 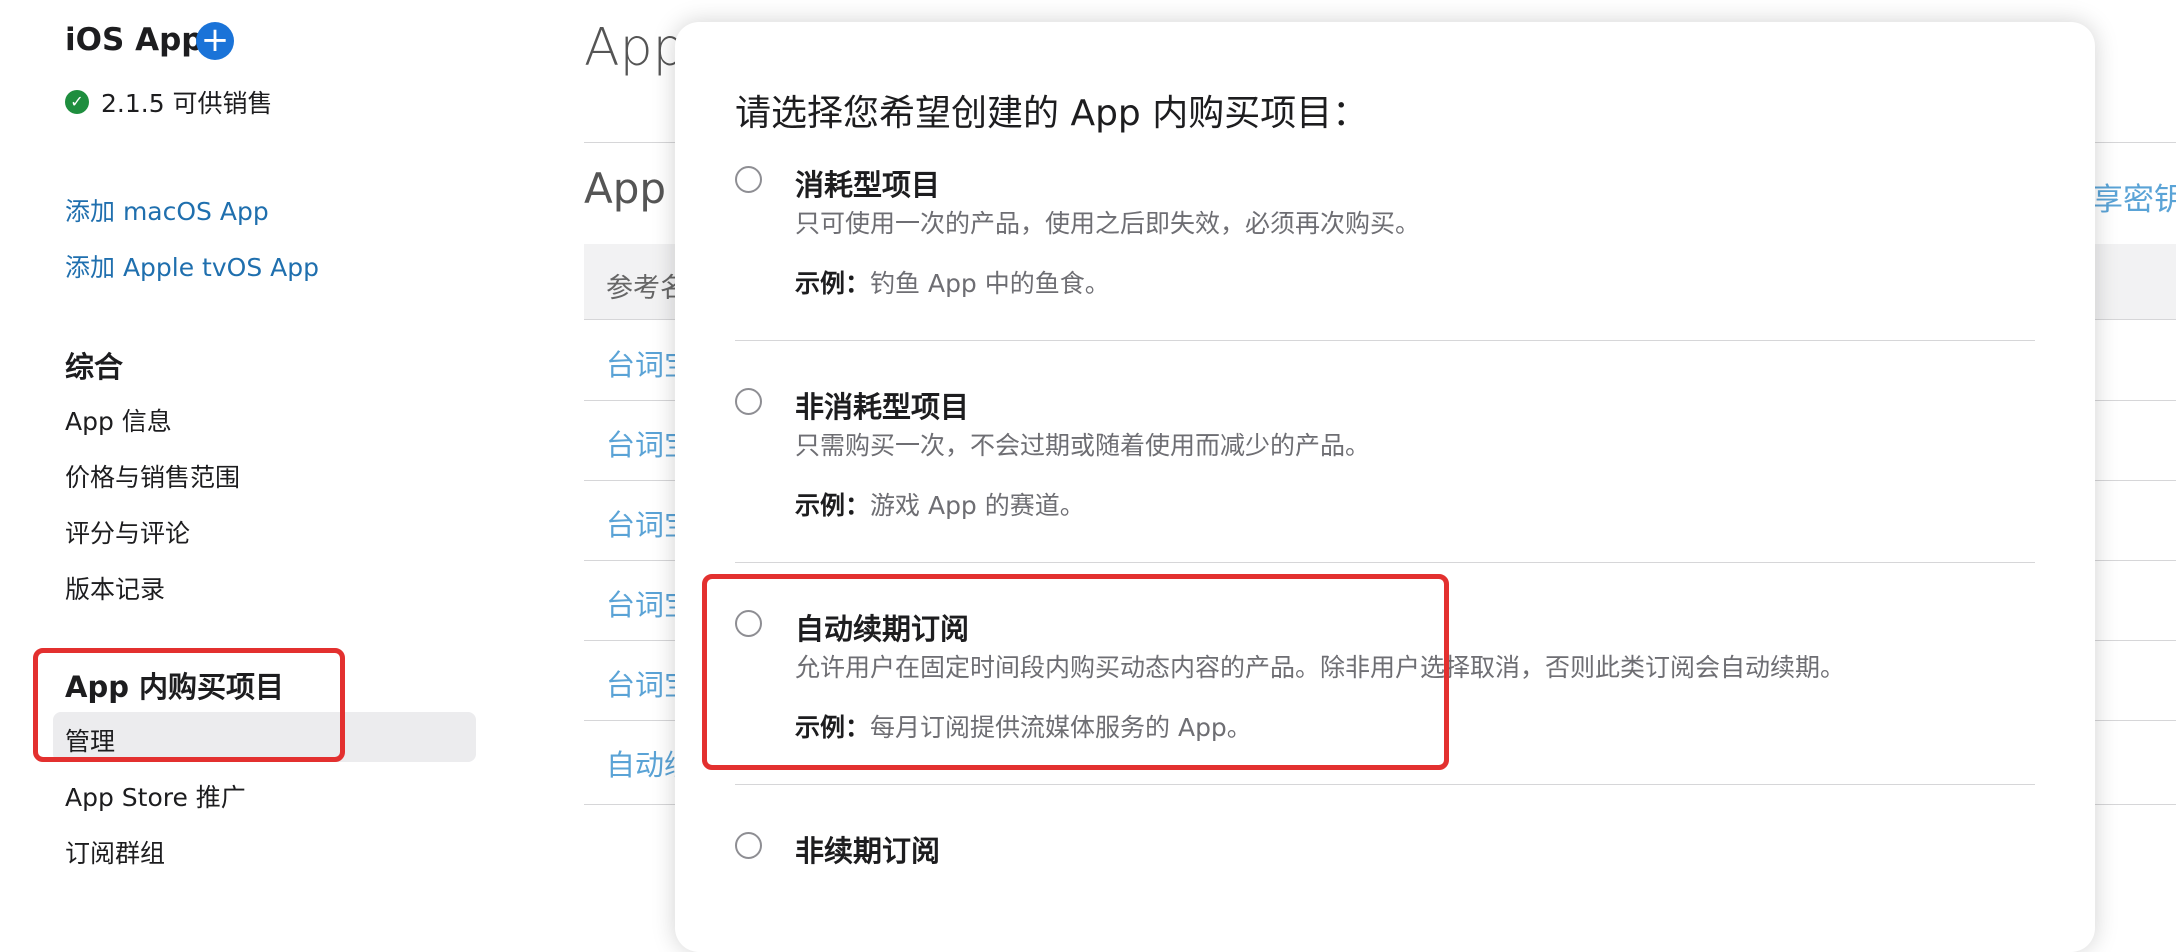 I want to click on option-example: 示例：游戏 App 的赛道。, so click(x=940, y=504).